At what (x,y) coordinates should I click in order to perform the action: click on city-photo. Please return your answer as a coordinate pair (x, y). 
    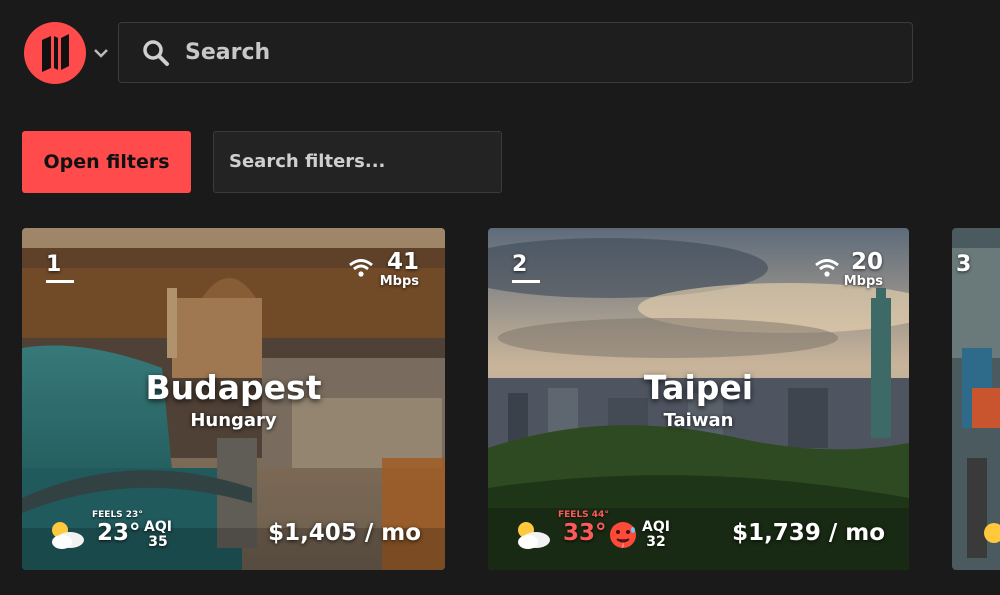
    Looking at the image, I should click on (976, 399).